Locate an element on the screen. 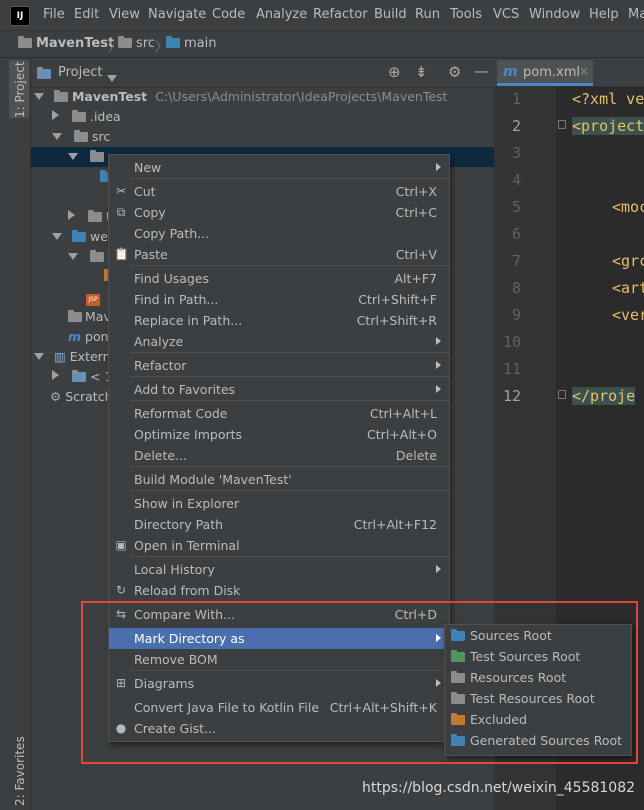  menu-item-shortcut: Alt+F7 is located at coordinates (415, 278).